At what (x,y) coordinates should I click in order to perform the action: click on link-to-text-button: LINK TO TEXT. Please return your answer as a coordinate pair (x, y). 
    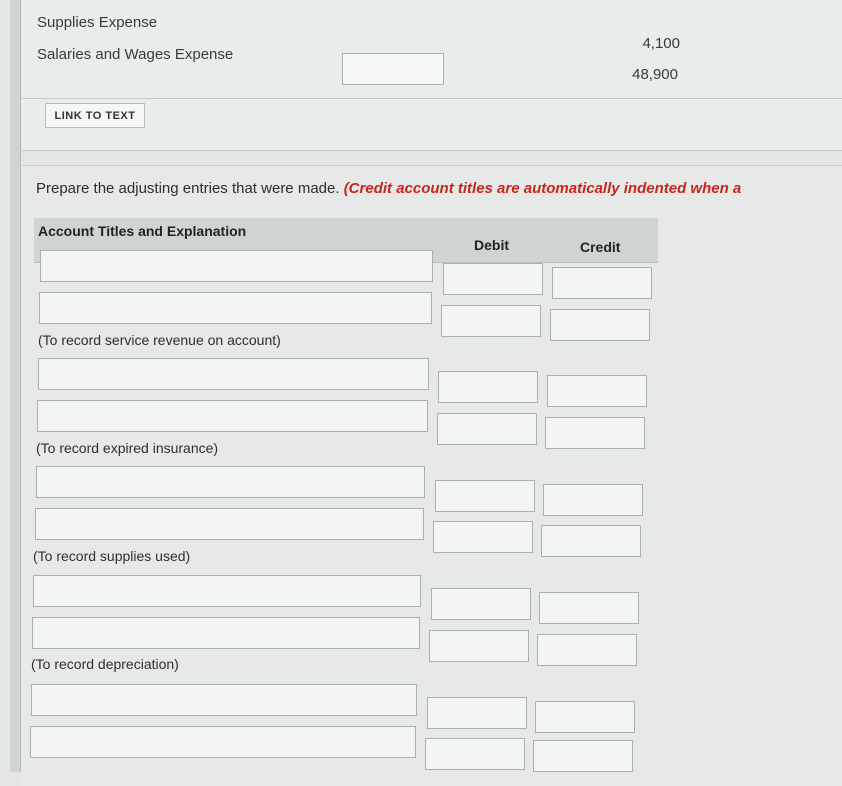
    Looking at the image, I should click on (95, 115).